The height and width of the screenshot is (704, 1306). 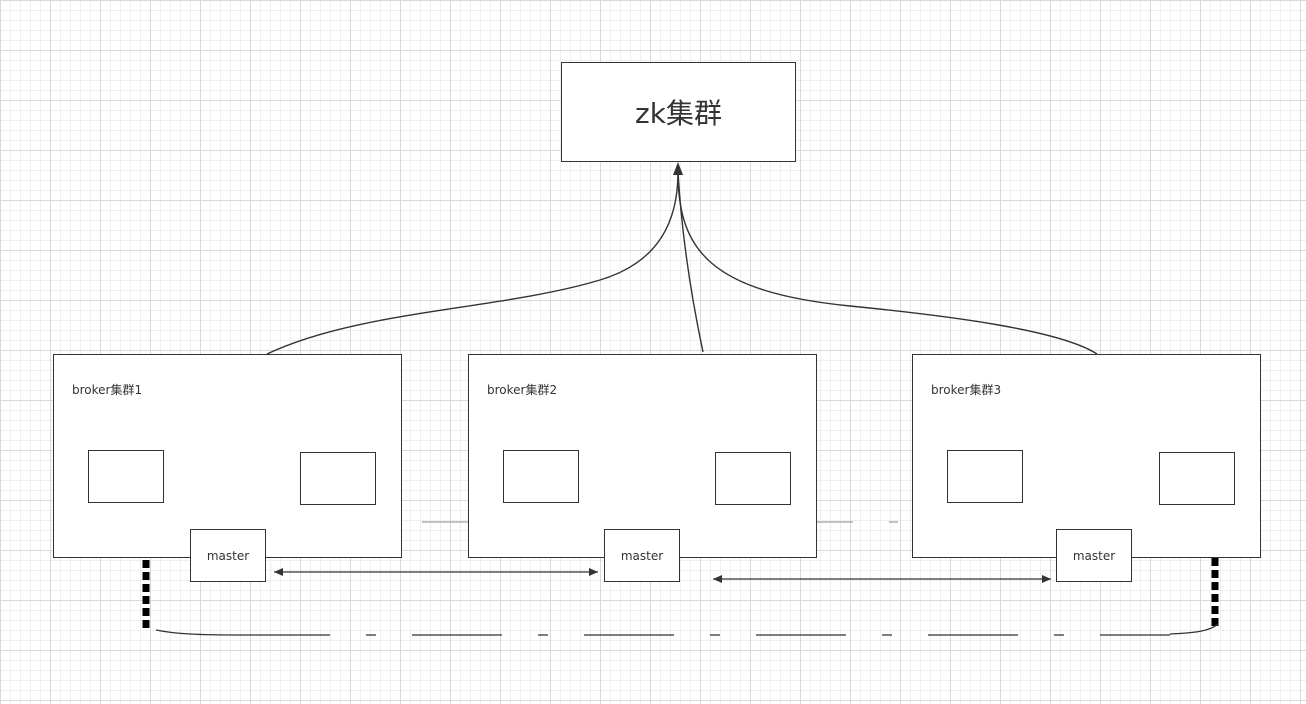 I want to click on broker-cluster-2: broker集群2, so click(x=642, y=456).